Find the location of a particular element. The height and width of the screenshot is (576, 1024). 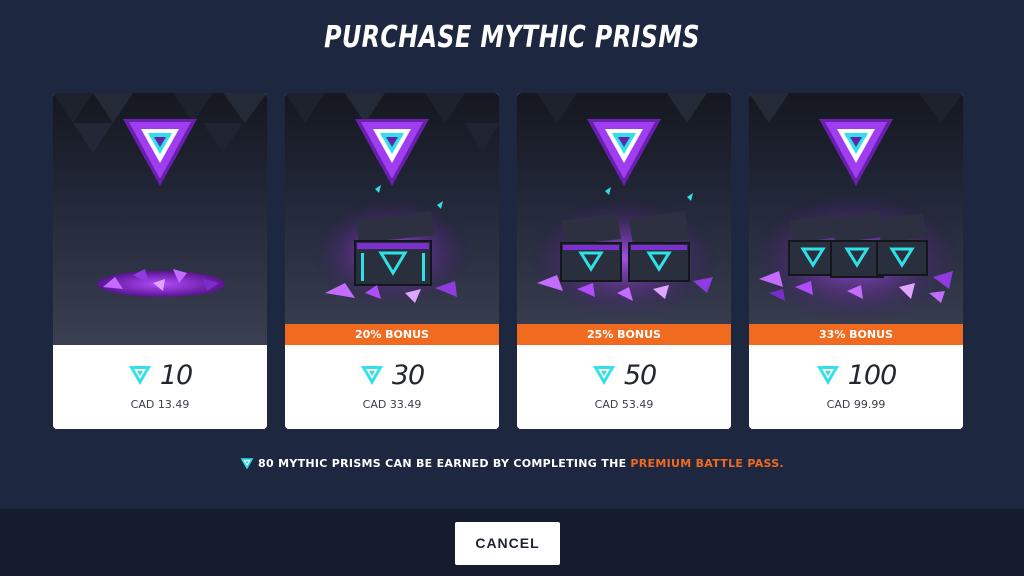

offer-price-area: 10 CAD 13.49 is located at coordinates (160, 387).